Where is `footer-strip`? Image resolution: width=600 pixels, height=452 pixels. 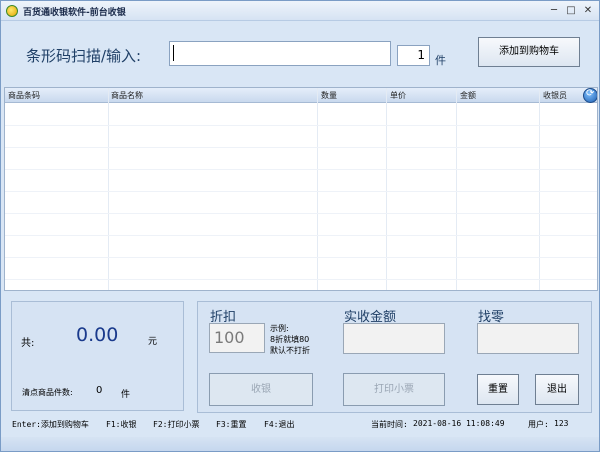
footer-strip is located at coordinates (300, 444).